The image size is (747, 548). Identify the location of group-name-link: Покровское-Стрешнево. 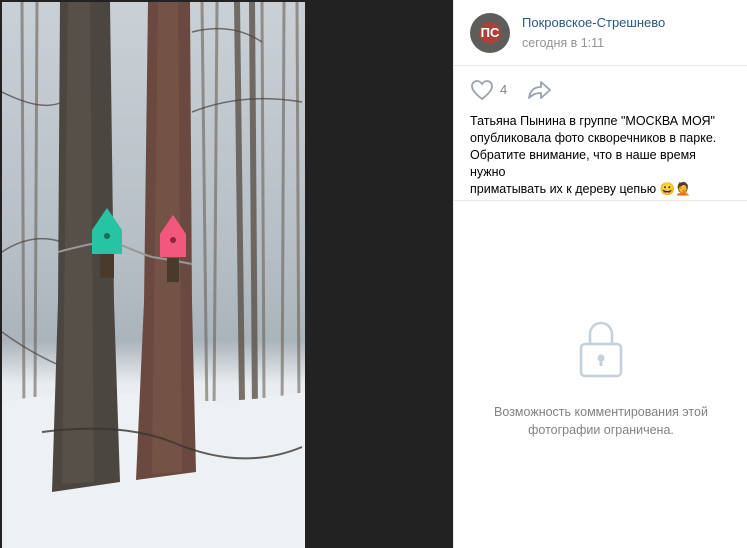
(593, 23).